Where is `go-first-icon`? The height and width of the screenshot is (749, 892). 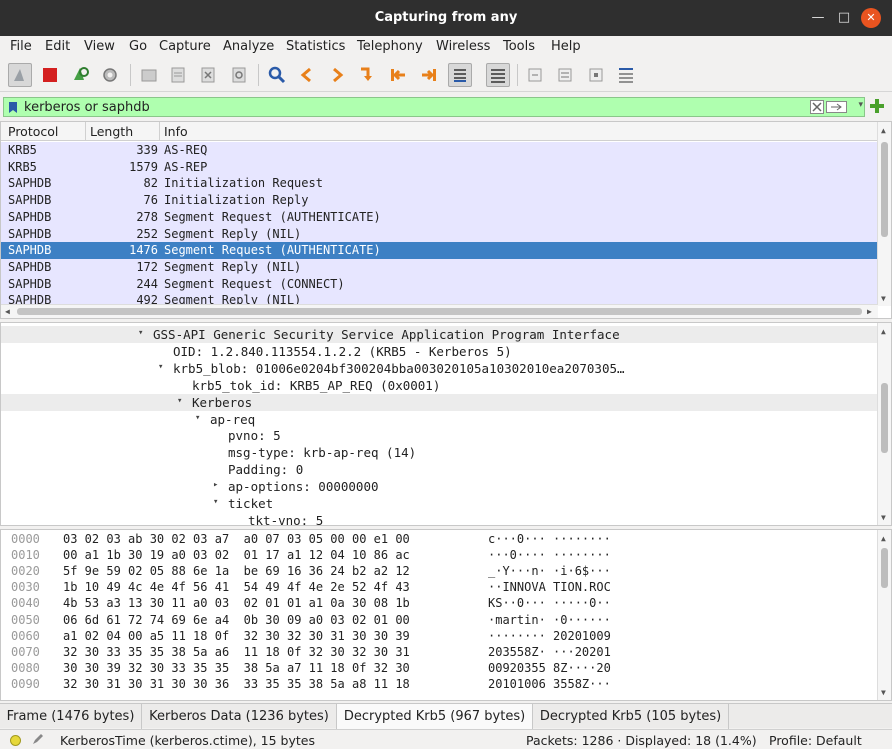
go-first-icon is located at coordinates (398, 75).